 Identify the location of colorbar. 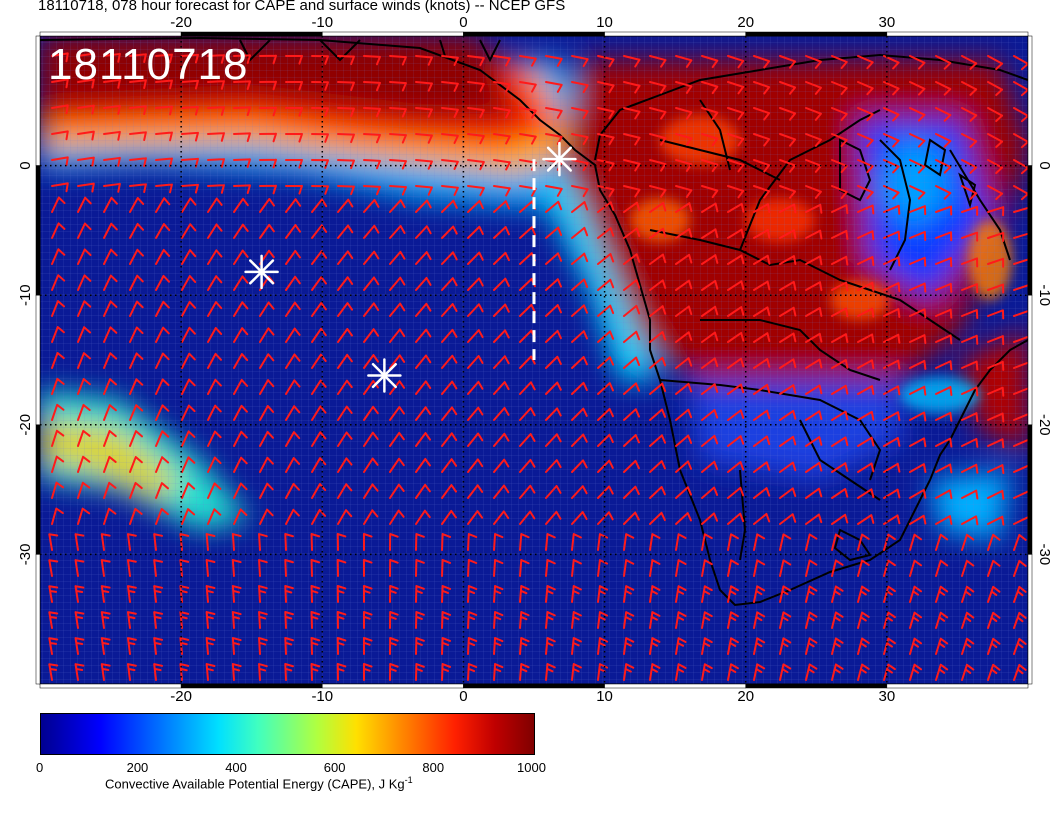
(287, 734).